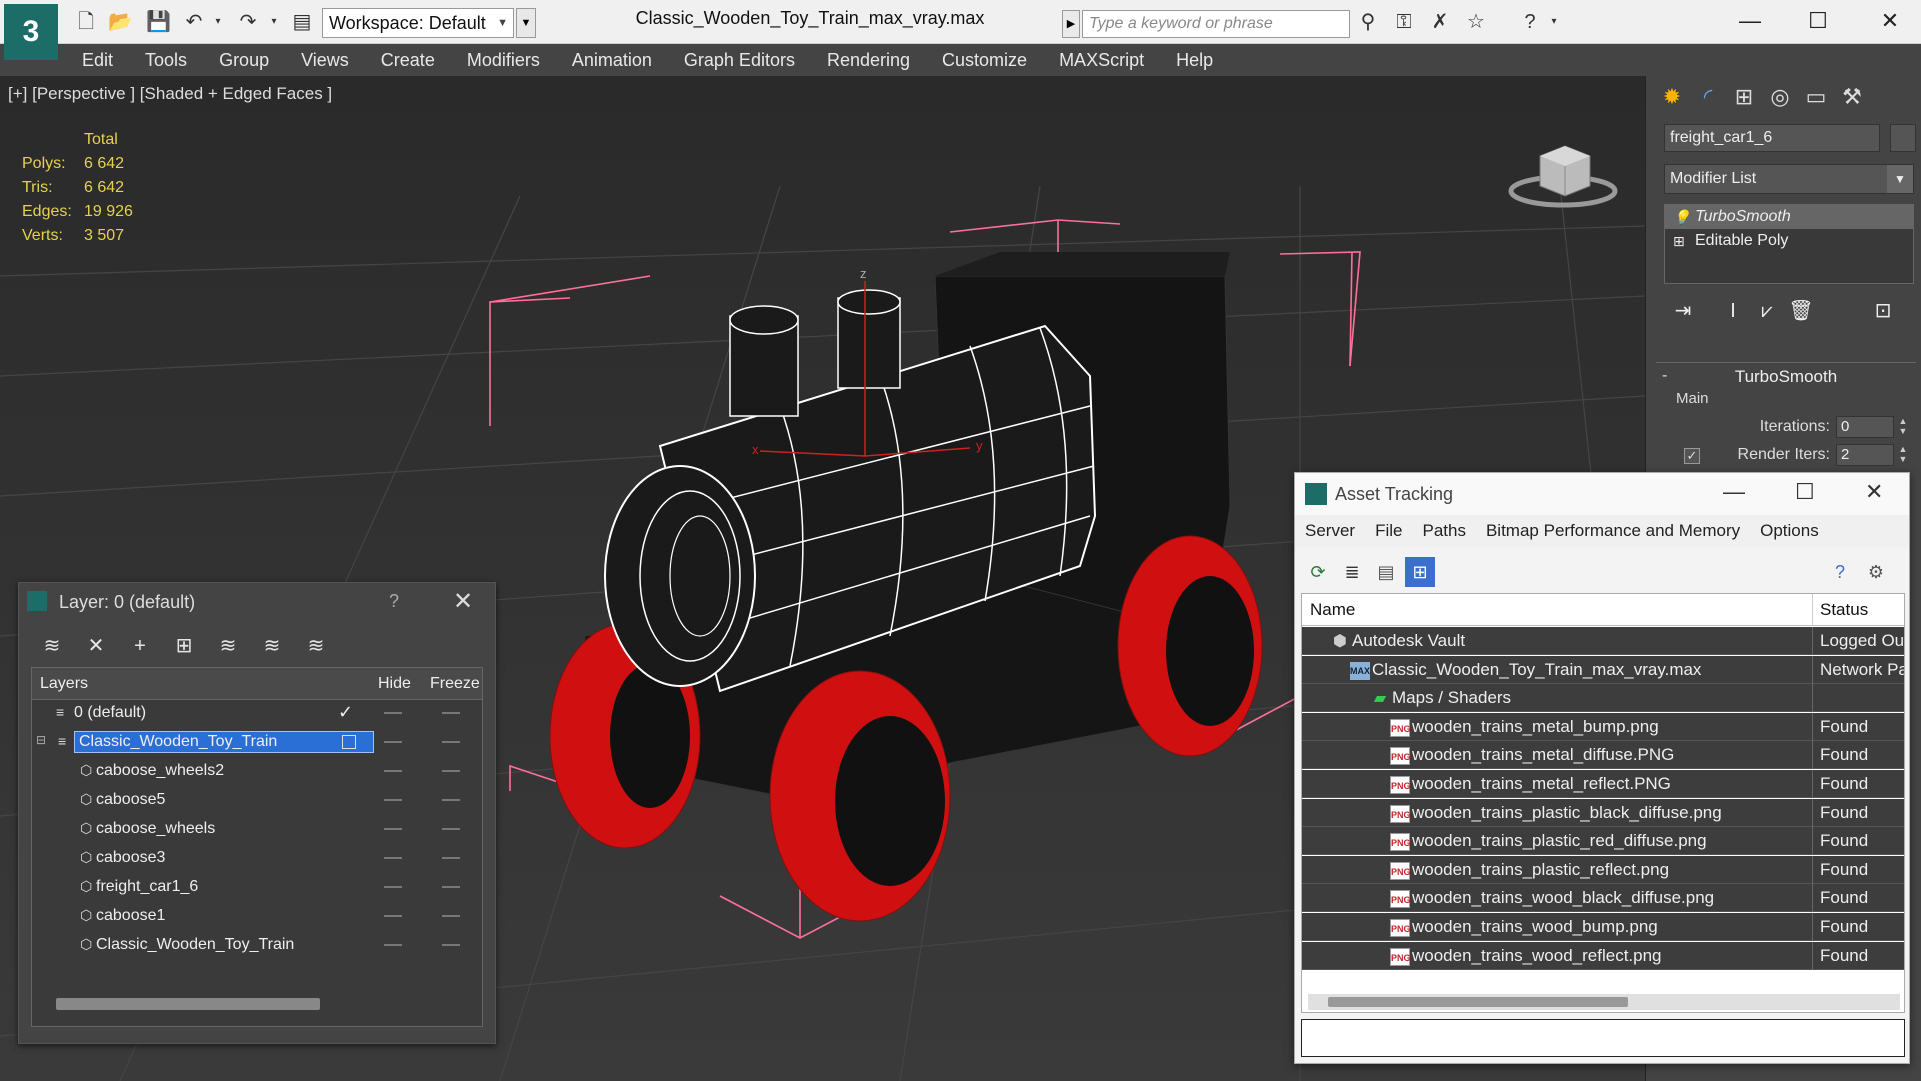  I want to click on thumbnail-view-icon: ▤, so click(1386, 572).